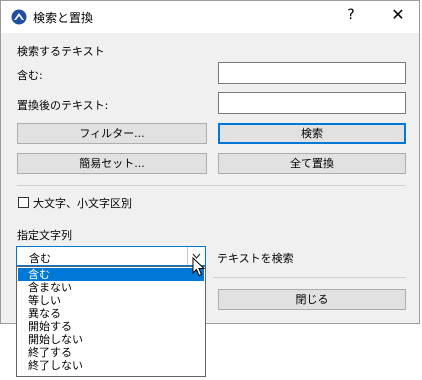  What do you see at coordinates (351, 15) in the screenshot?
I see `help-icon: ?` at bounding box center [351, 15].